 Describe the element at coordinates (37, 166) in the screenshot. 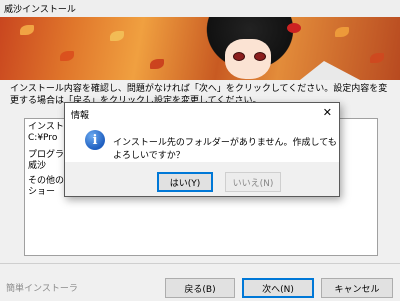

I see `list-item: 威沙` at that location.